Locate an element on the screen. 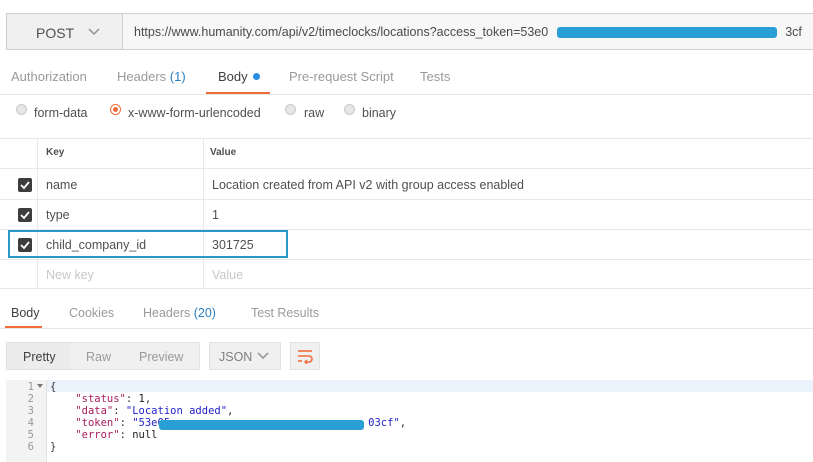  response-tab-body: Body is located at coordinates (25, 313).